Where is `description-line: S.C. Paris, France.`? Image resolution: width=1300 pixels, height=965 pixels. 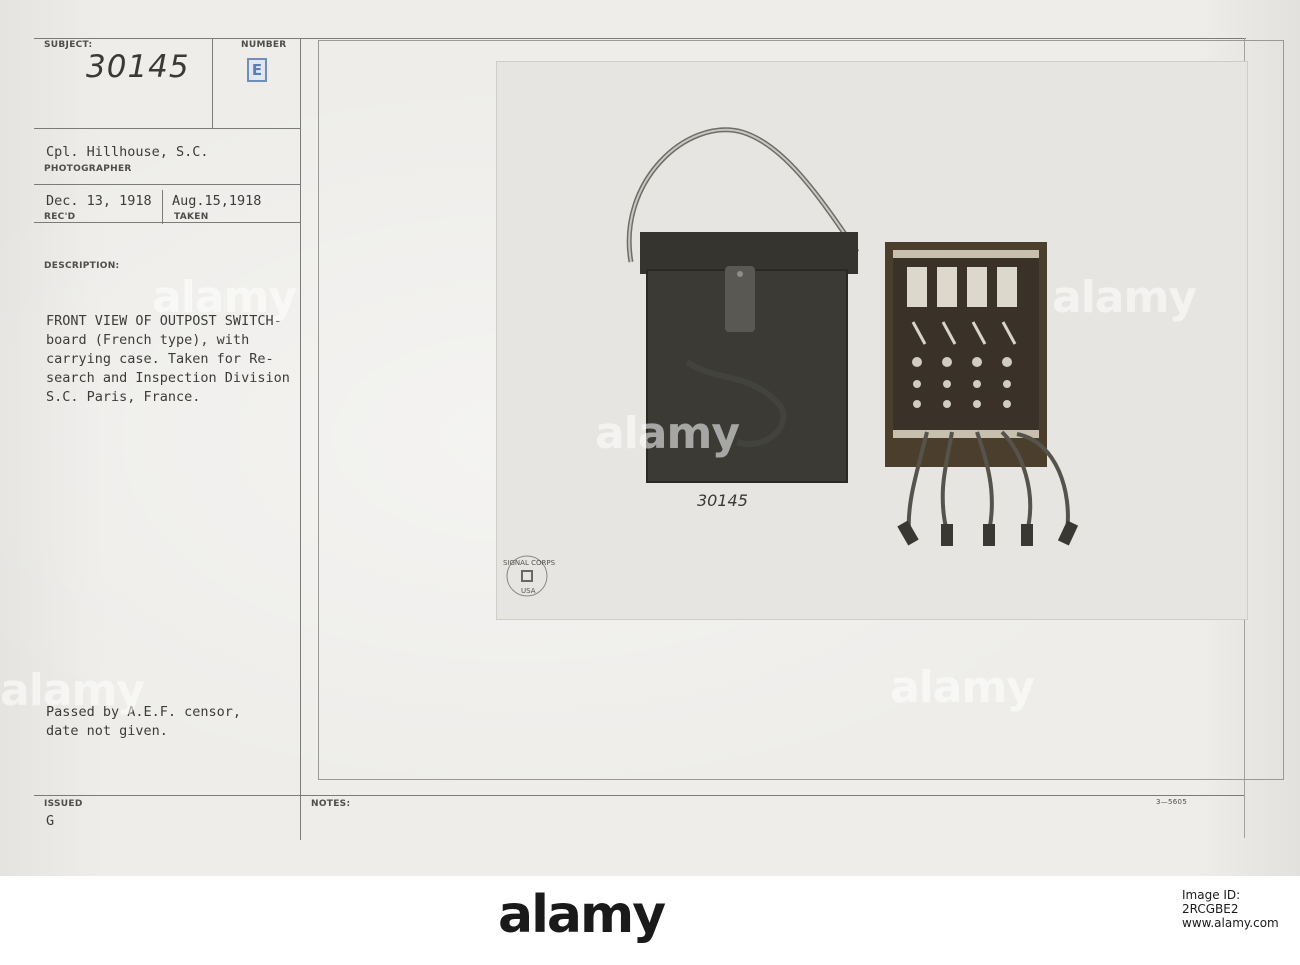
description-line: S.C. Paris, France. is located at coordinates (123, 397).